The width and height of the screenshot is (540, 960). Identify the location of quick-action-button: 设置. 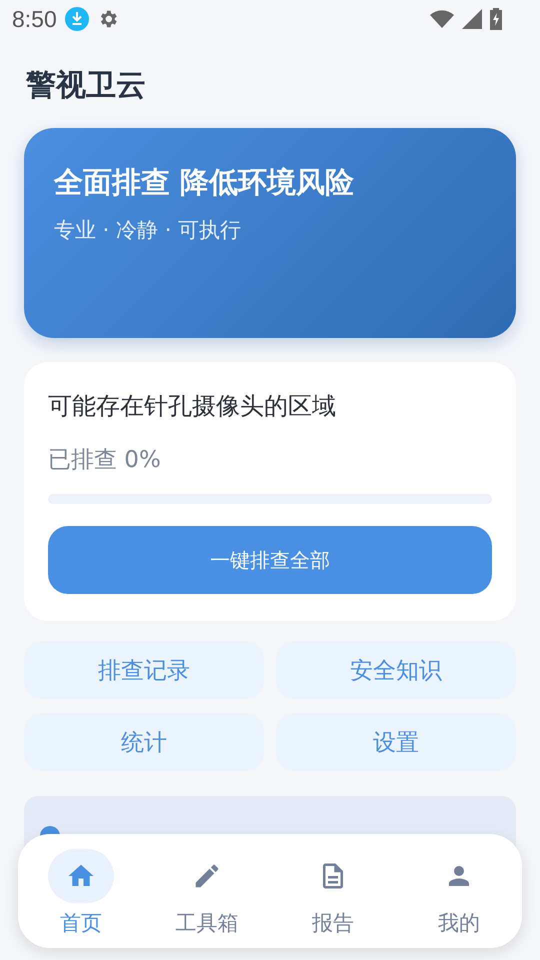
(396, 742).